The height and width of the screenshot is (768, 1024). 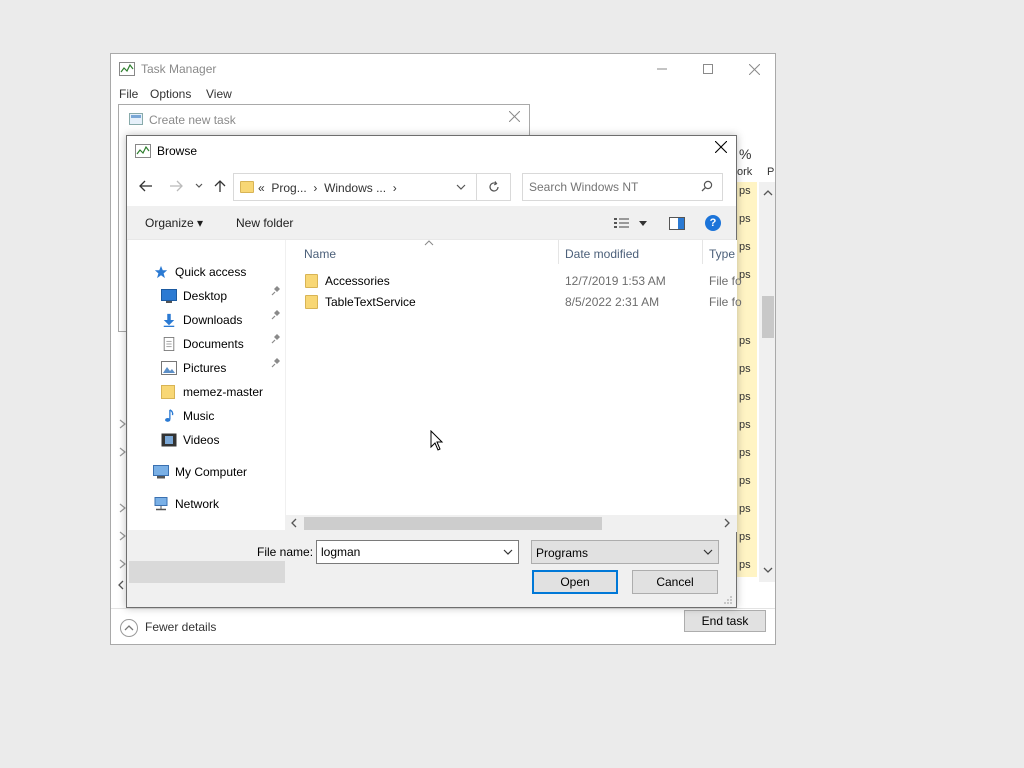 What do you see at coordinates (177, 151) in the screenshot?
I see `browse-title: Browse` at bounding box center [177, 151].